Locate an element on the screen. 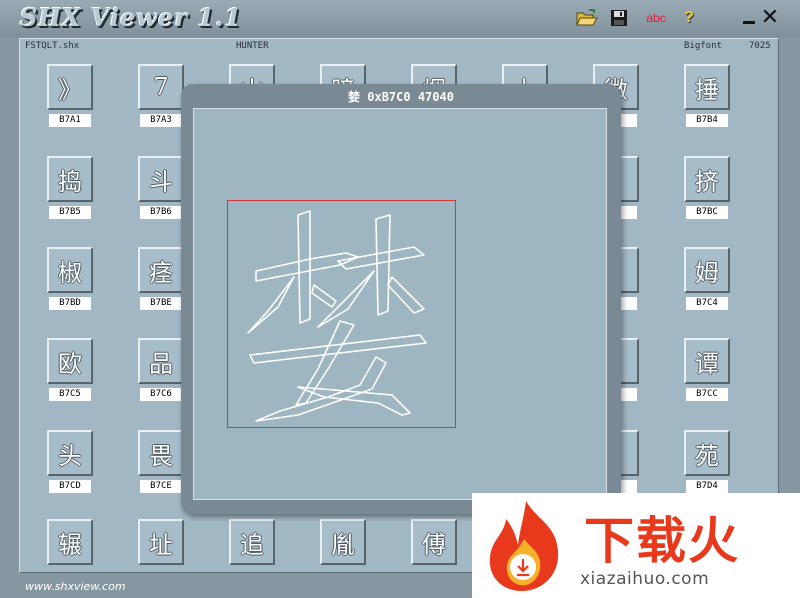 The width and height of the screenshot is (800, 598). glyph-button: 7 is located at coordinates (161, 87).